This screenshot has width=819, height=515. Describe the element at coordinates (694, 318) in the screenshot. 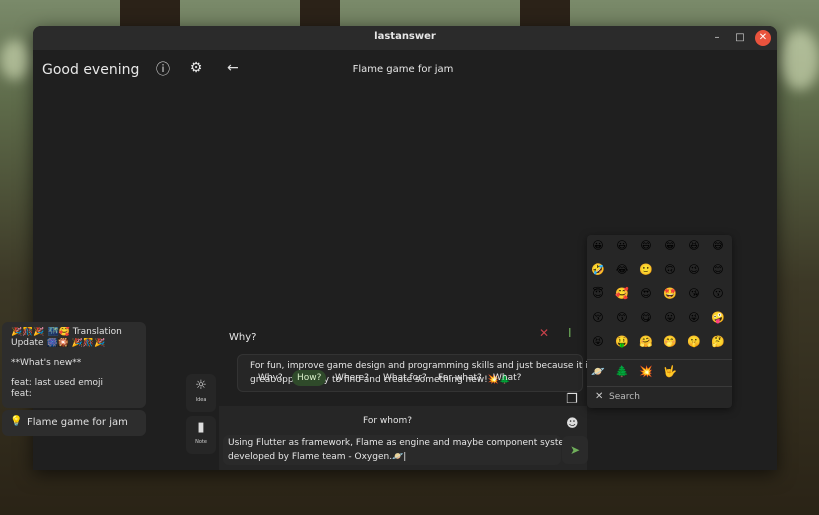

I see `emoji-cell: 😜` at that location.